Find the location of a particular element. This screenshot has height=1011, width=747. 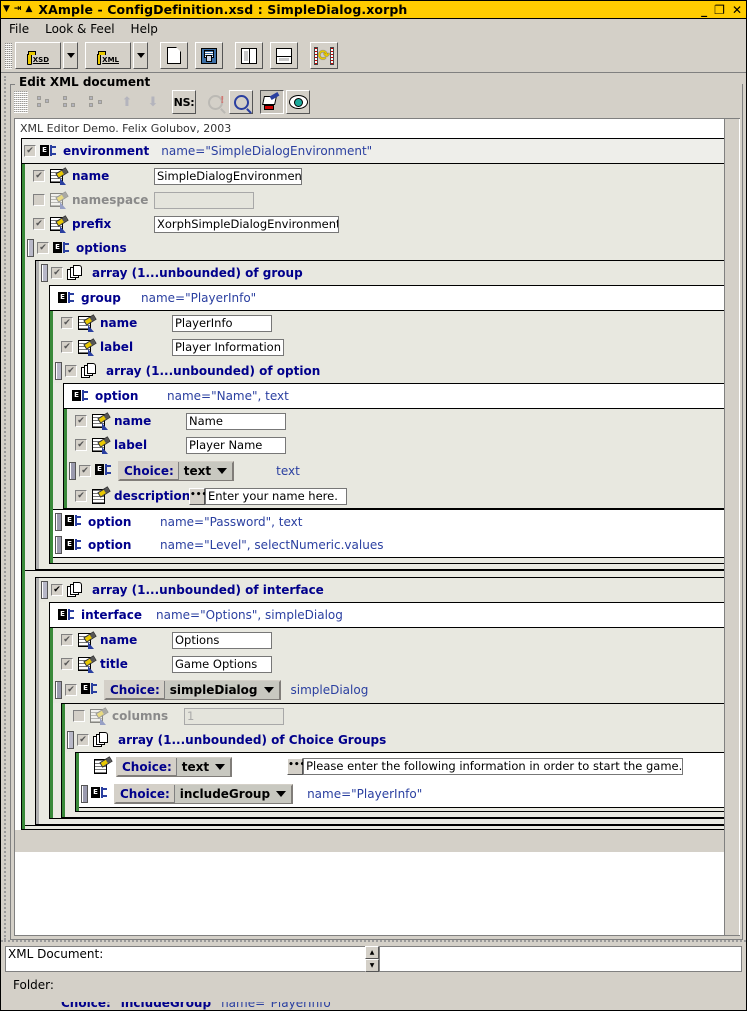

field-row-name: name SimpleDialogEnvironment is located at coordinates (374, 176).